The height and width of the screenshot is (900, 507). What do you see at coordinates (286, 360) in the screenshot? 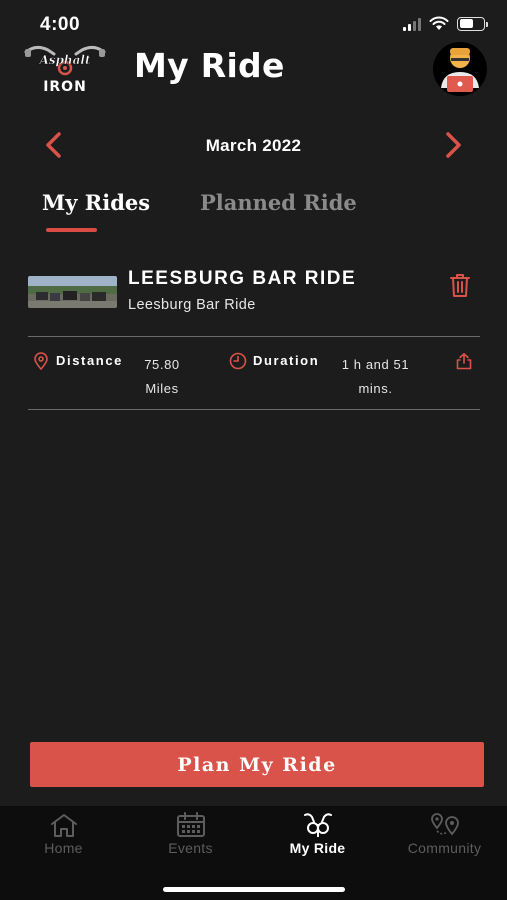
I see `duration-label: Duration` at bounding box center [286, 360].